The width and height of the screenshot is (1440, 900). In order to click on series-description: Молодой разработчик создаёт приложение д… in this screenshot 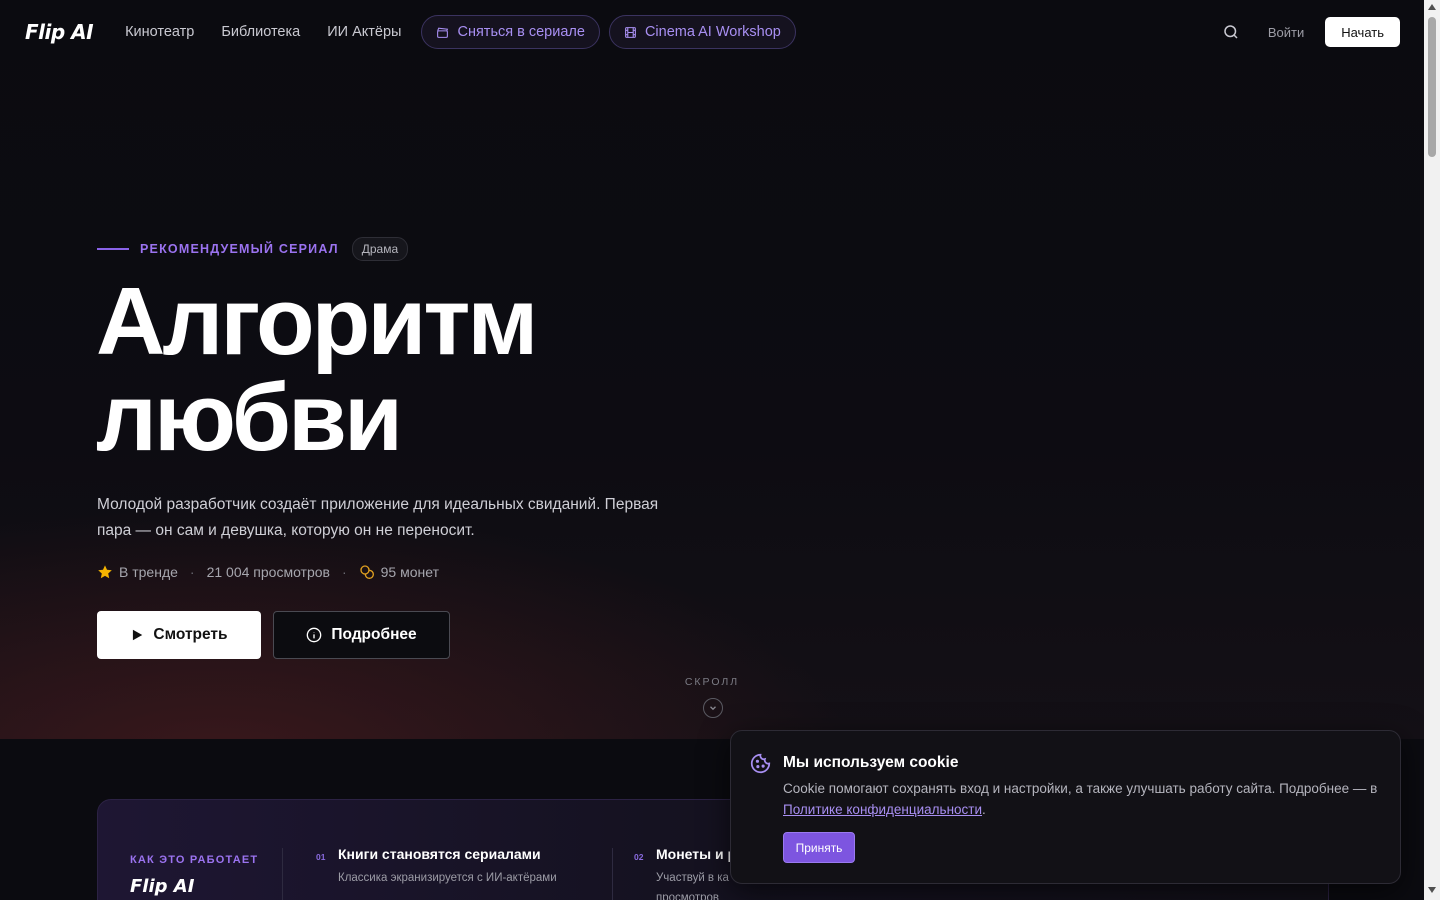, I will do `click(378, 517)`.